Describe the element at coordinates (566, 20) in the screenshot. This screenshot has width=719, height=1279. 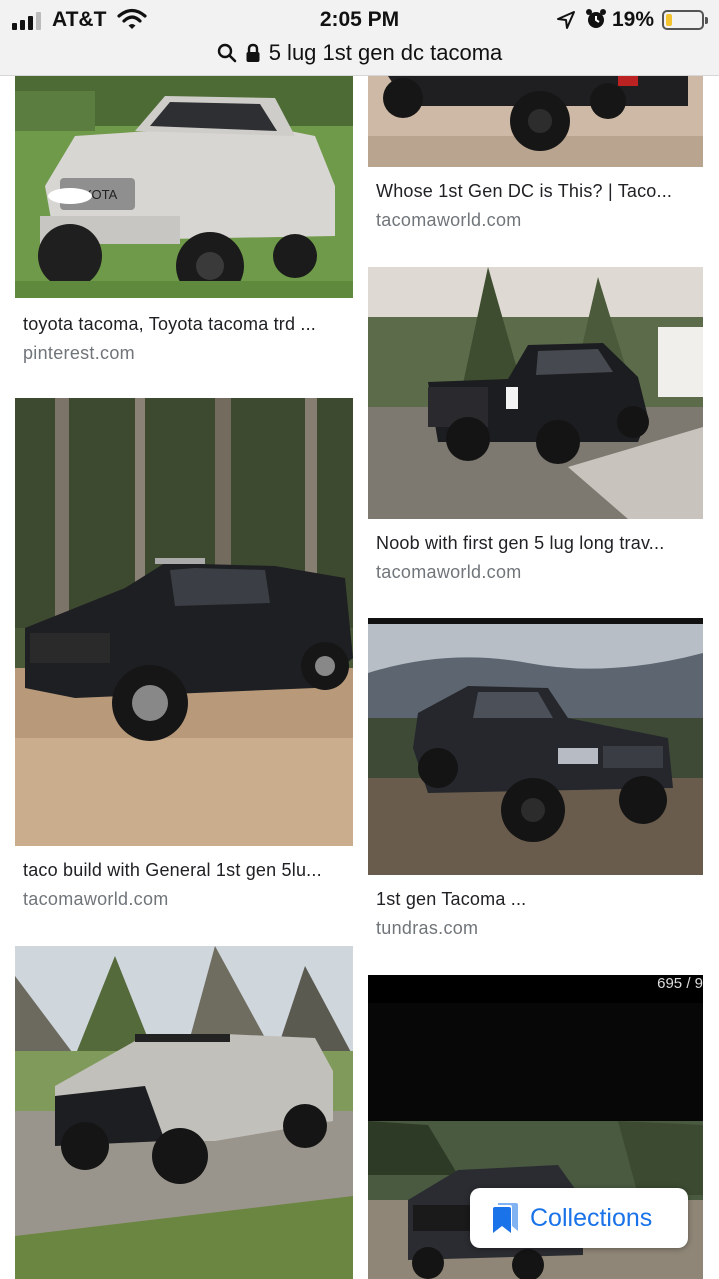
I see `location-icon` at that location.